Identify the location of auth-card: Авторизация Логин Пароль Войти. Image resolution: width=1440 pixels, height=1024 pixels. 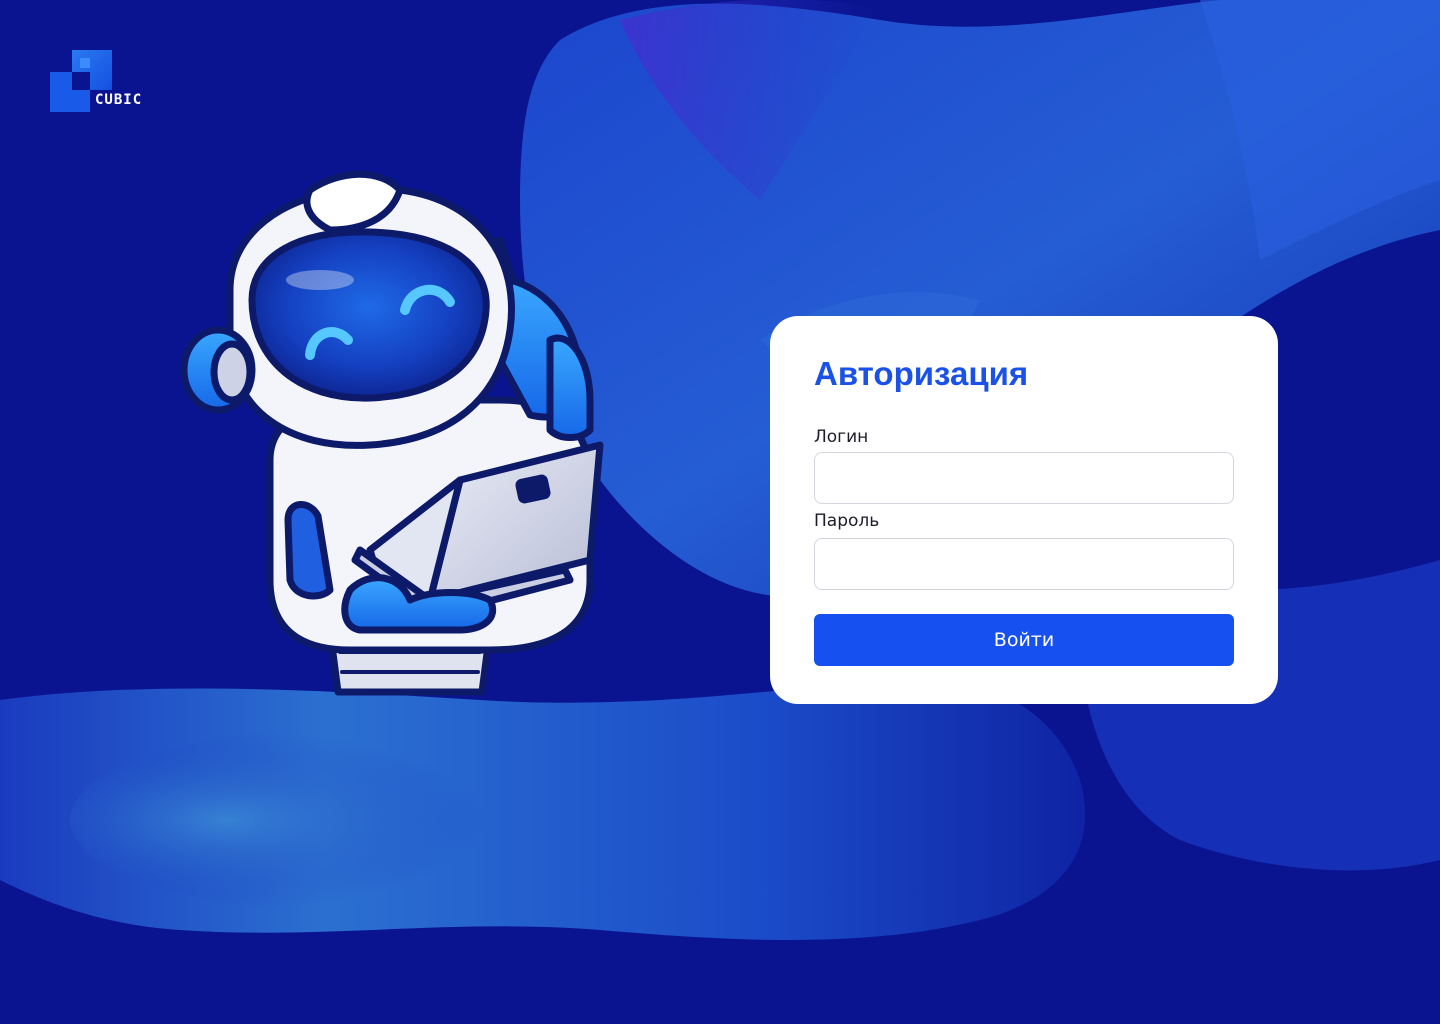
(1024, 510).